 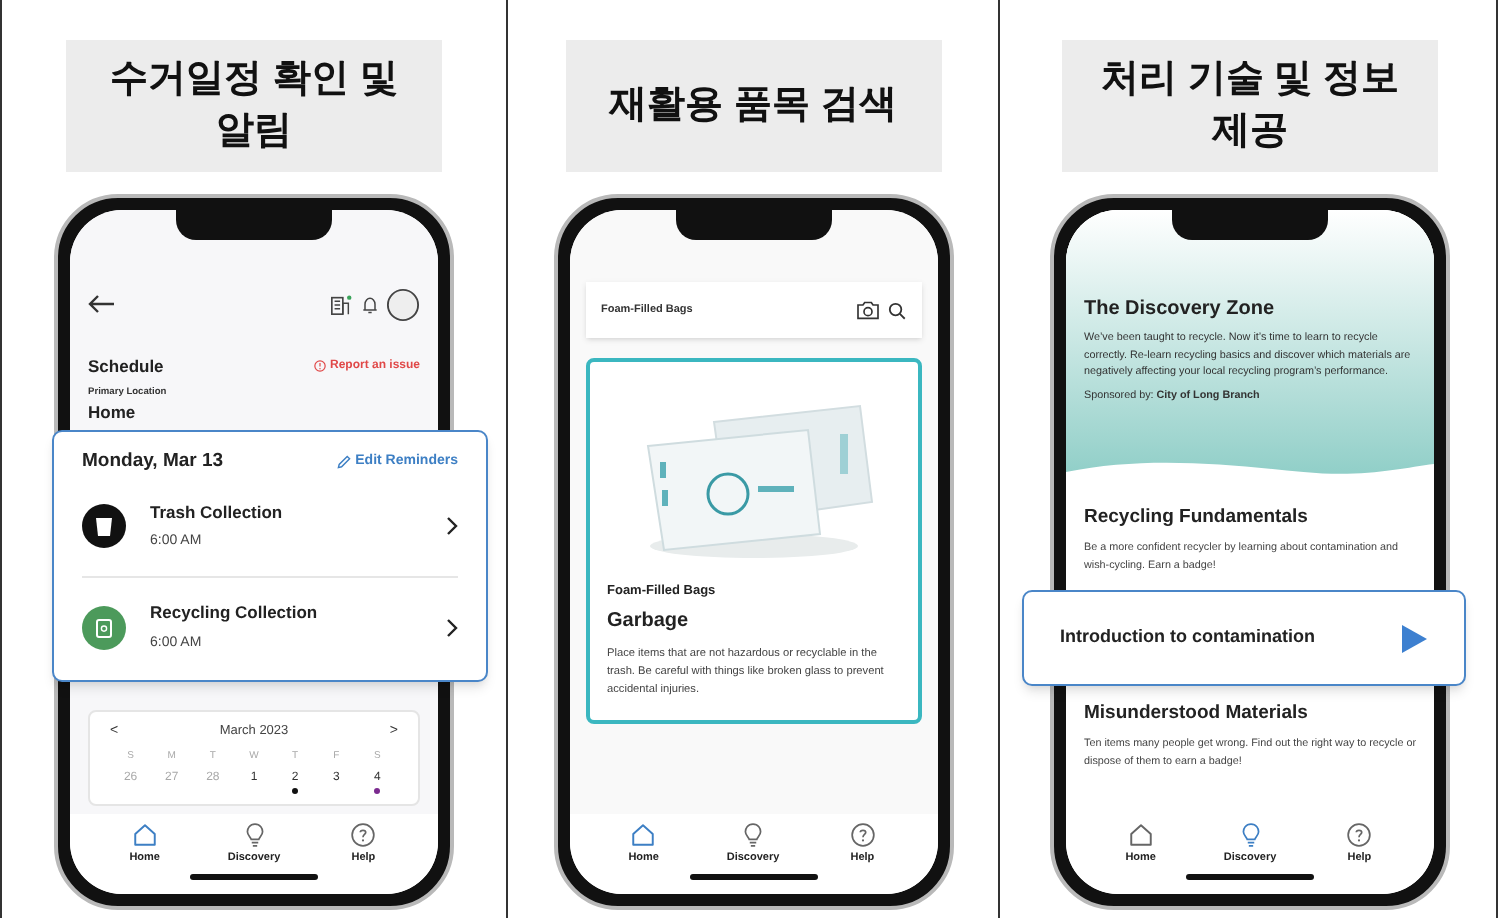 What do you see at coordinates (104, 526) in the screenshot?
I see `trash-can-icon` at bounding box center [104, 526].